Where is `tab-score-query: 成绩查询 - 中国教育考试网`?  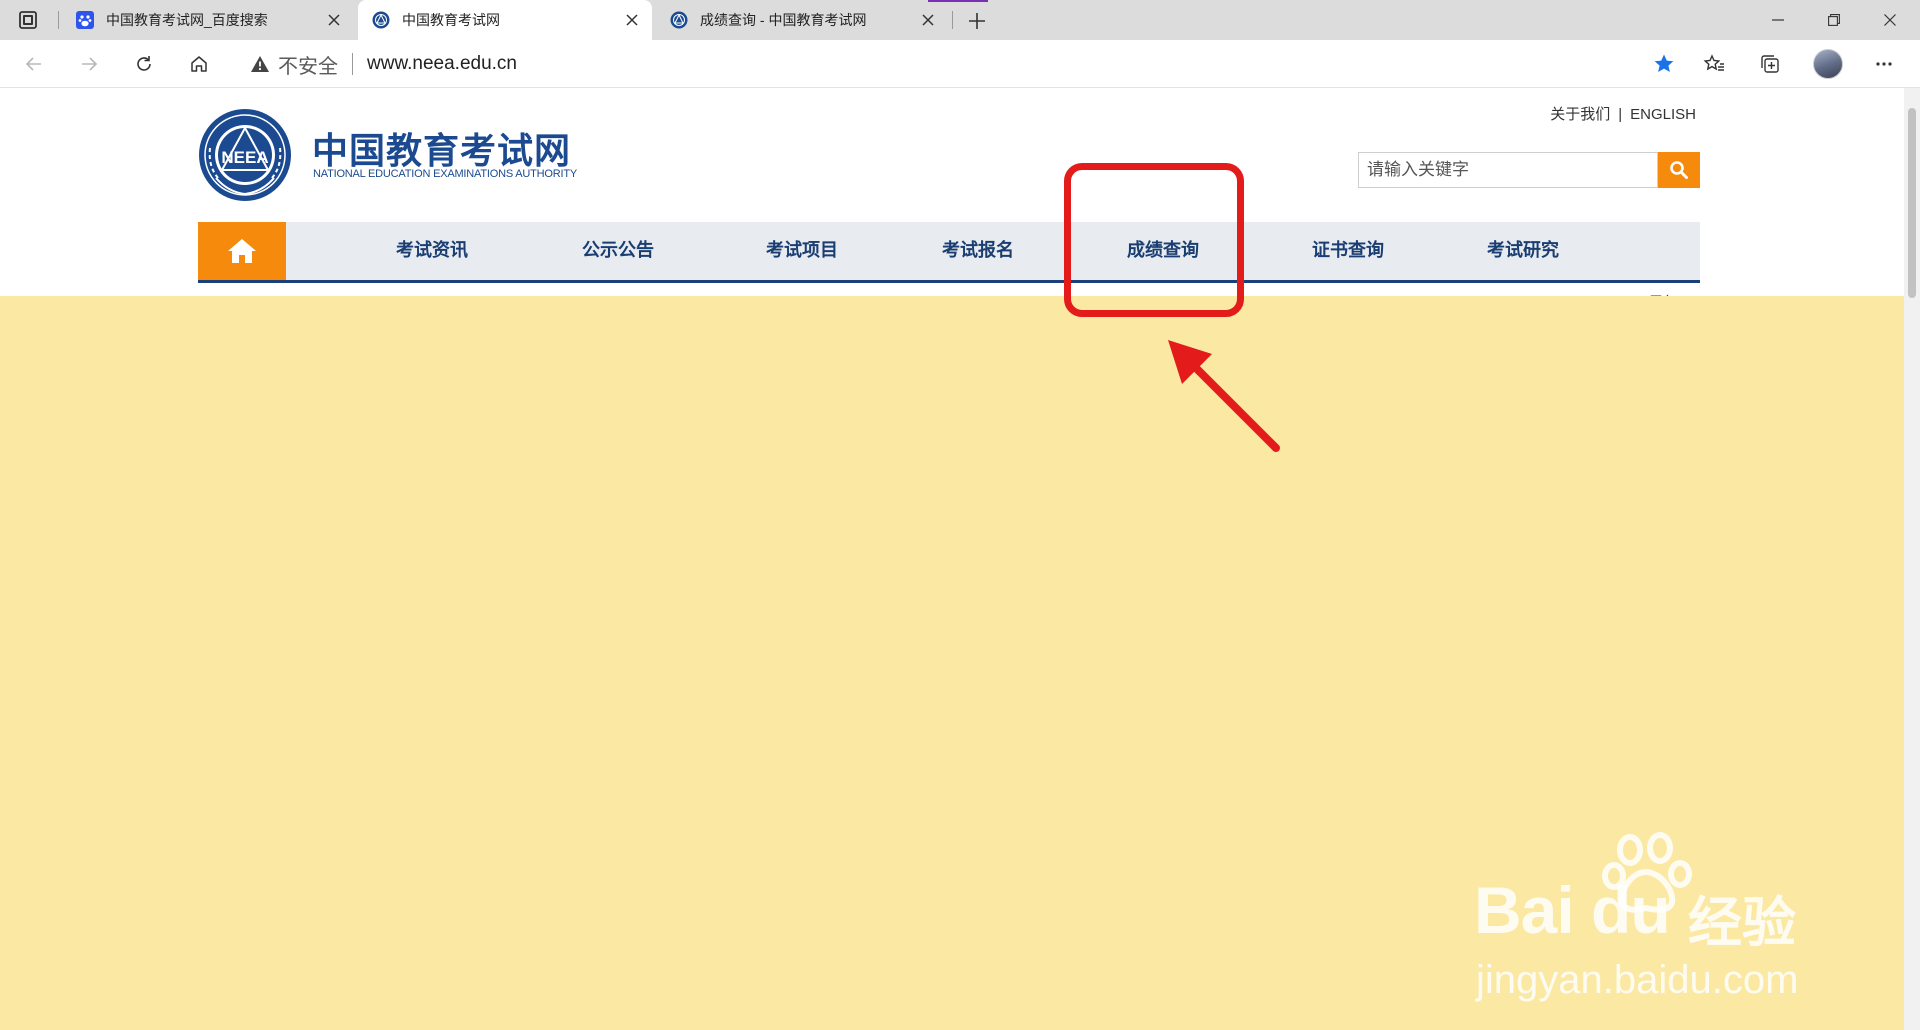
tab-score-query: 成绩查询 - 中国教育考试网 is located at coordinates (802, 20).